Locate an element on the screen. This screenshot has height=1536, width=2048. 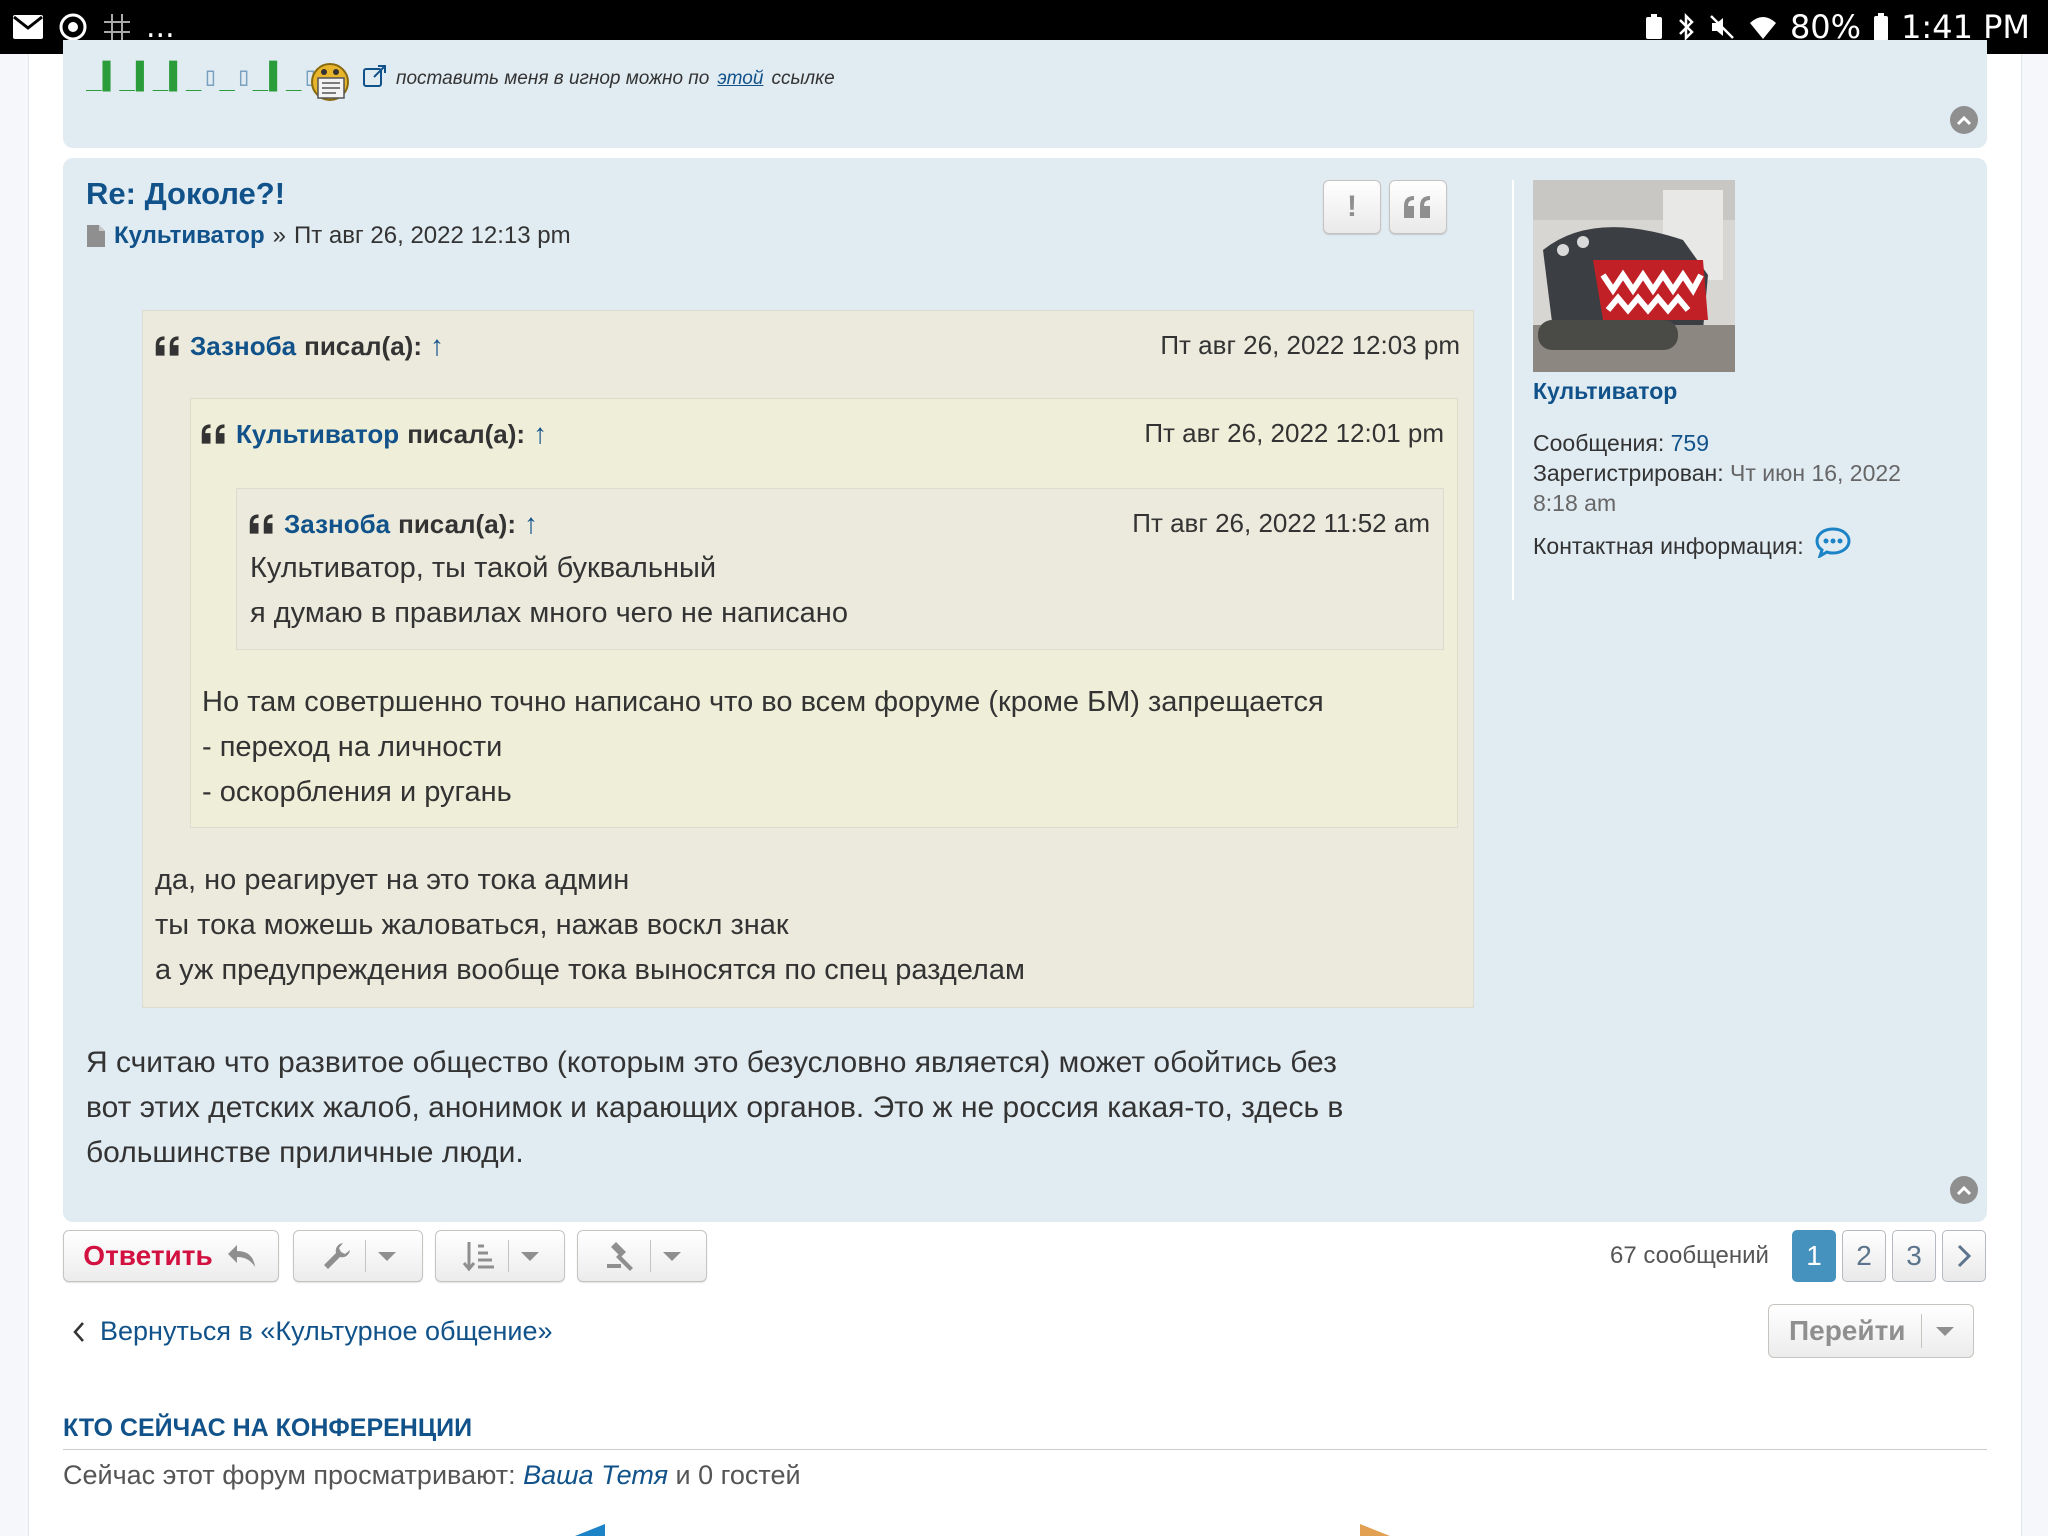
chevron-right-icon is located at coordinates (1964, 1256).